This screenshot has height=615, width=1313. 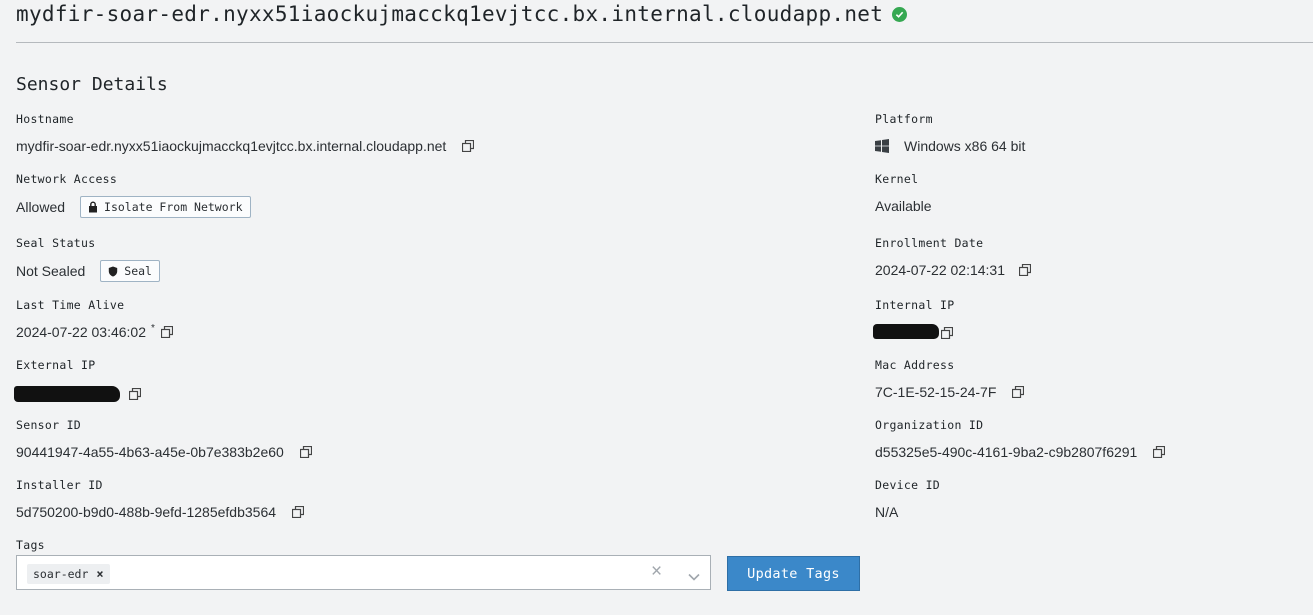 I want to click on header-divider, so click(x=664, y=42).